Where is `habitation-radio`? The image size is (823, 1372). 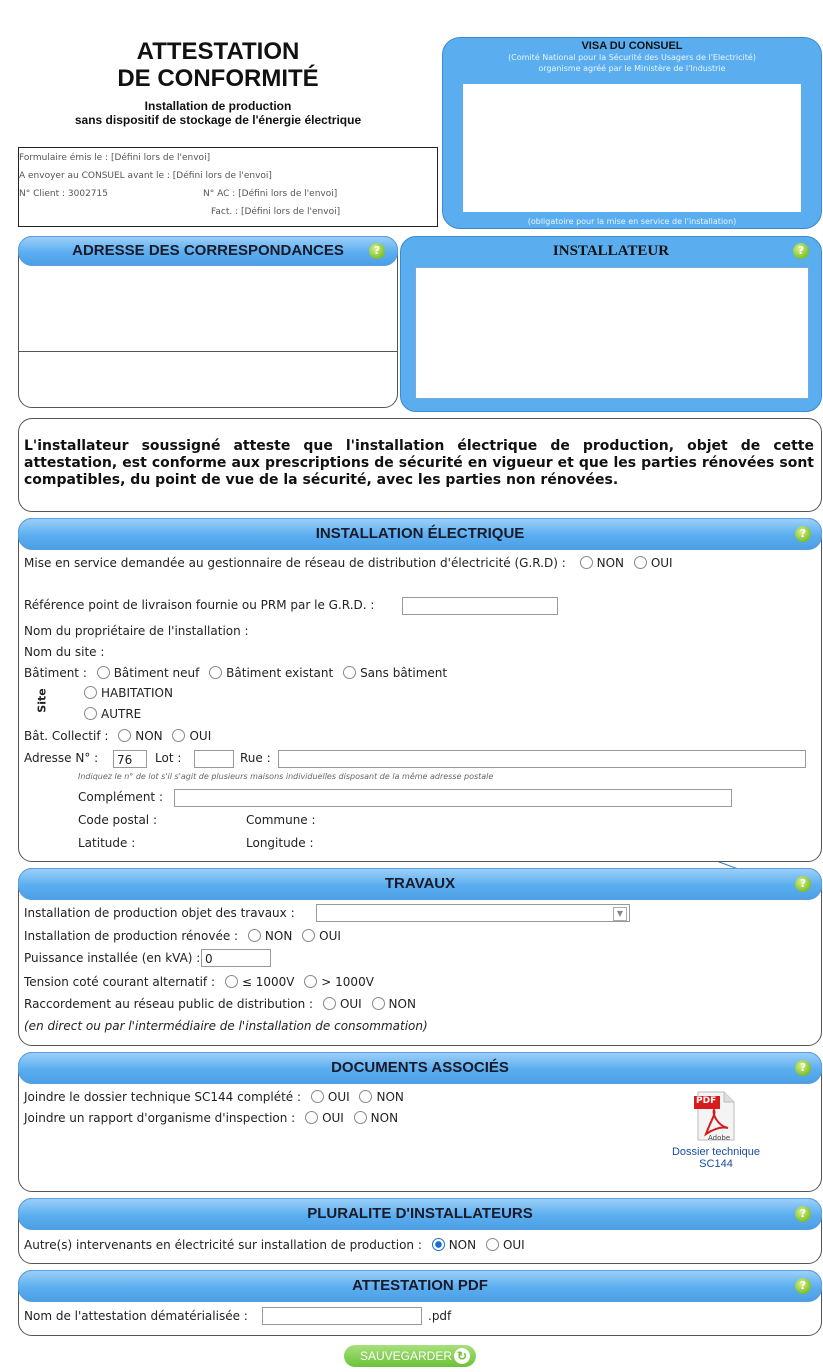
habitation-radio is located at coordinates (90, 692).